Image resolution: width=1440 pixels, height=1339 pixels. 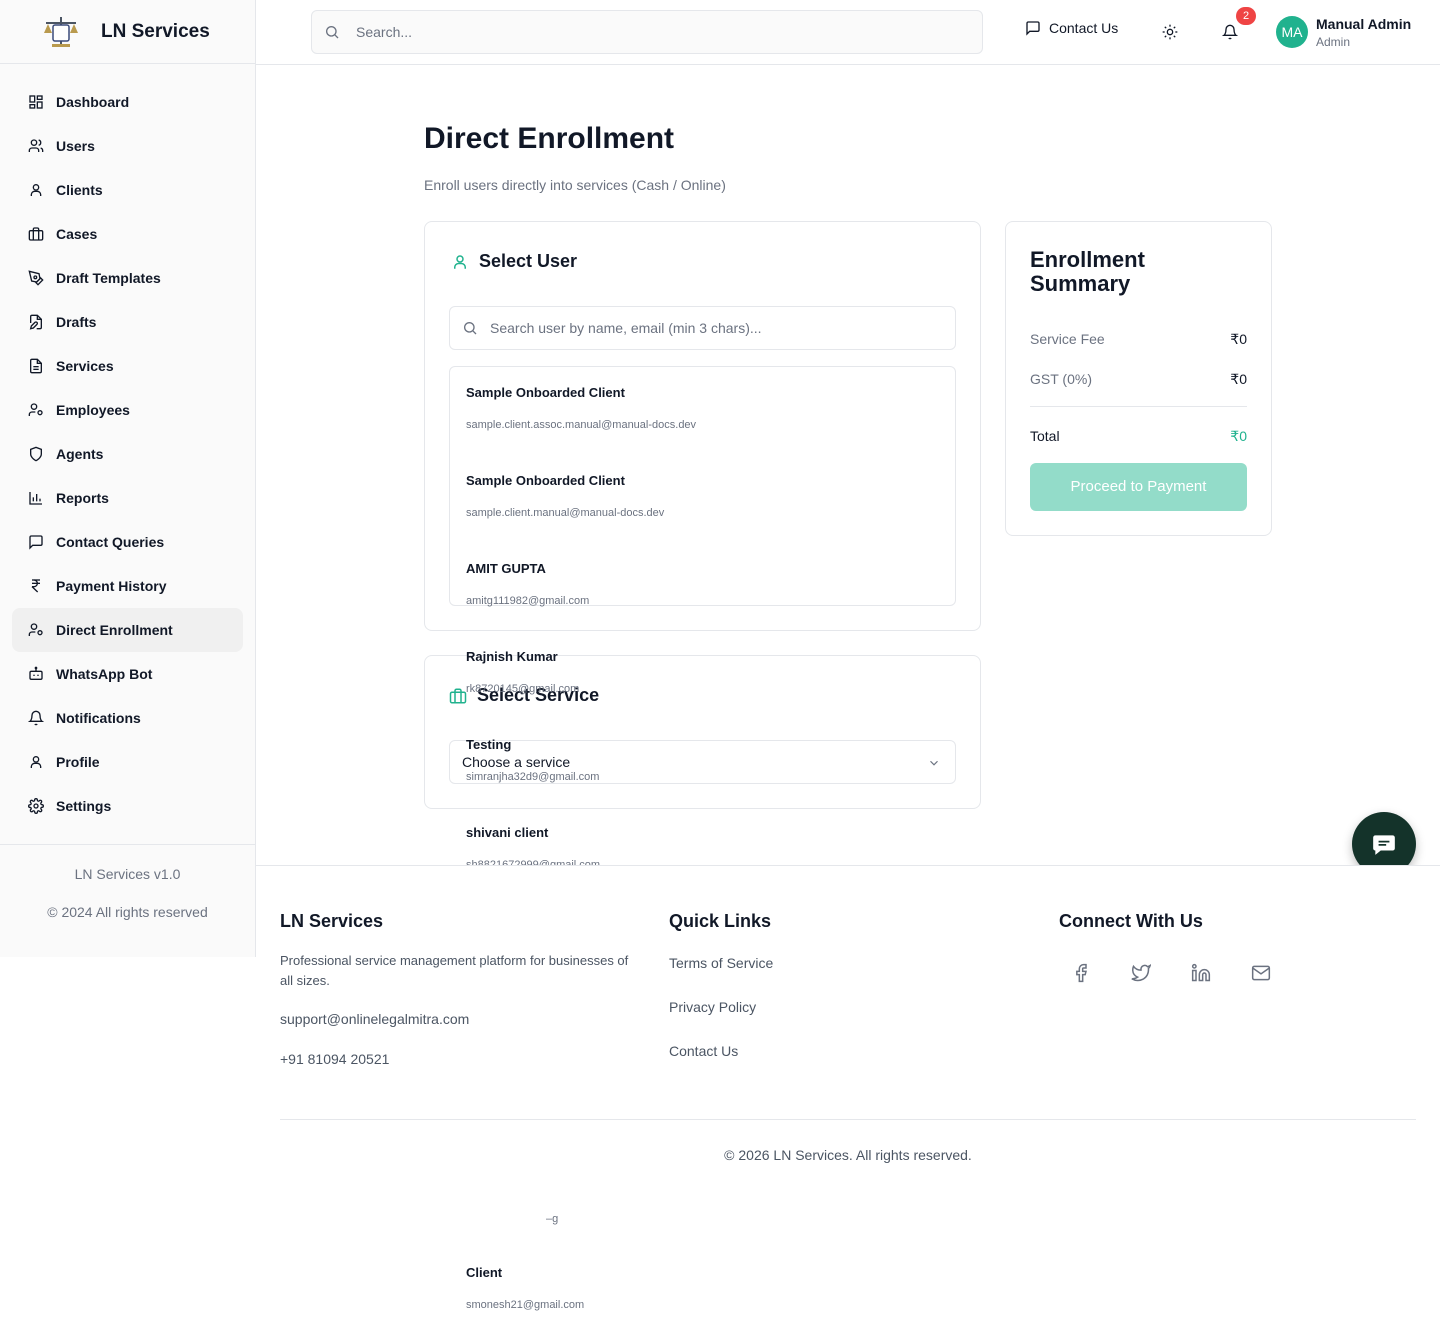 I want to click on footer-copyright: © 2026 LN Services. All rights reserved., so click(x=848, y=1155).